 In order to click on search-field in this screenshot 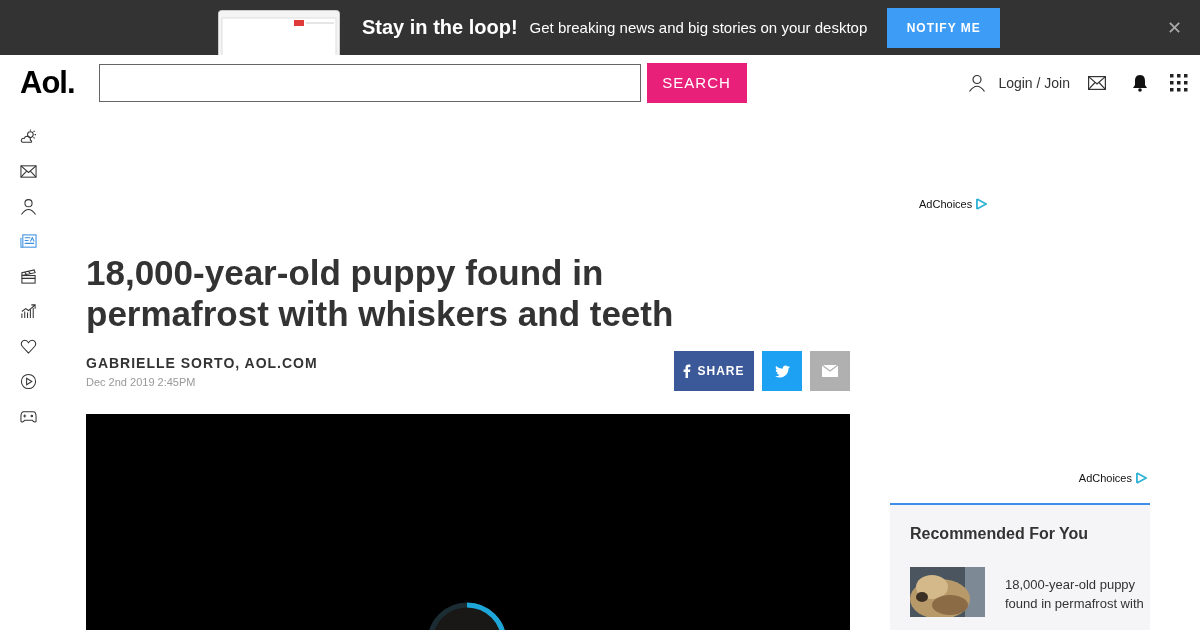, I will do `click(369, 82)`.